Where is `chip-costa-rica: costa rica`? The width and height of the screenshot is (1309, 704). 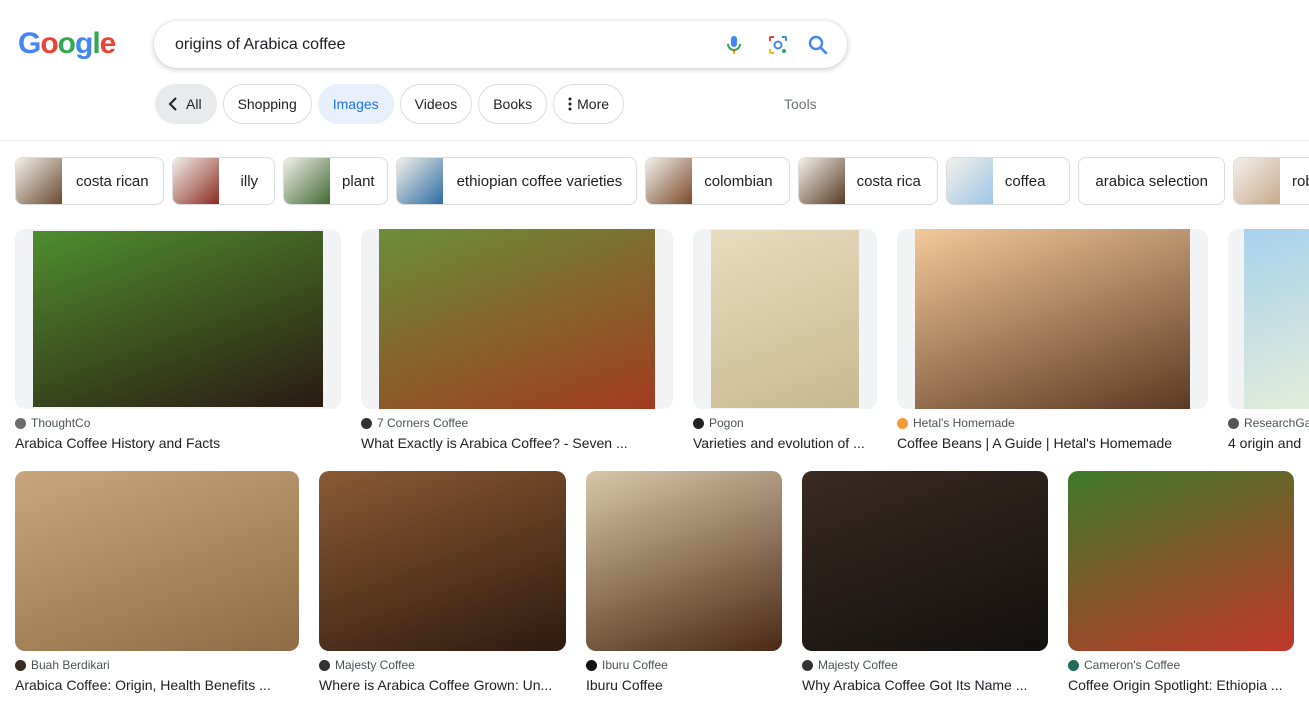 chip-costa-rica: costa rica is located at coordinates (867, 181).